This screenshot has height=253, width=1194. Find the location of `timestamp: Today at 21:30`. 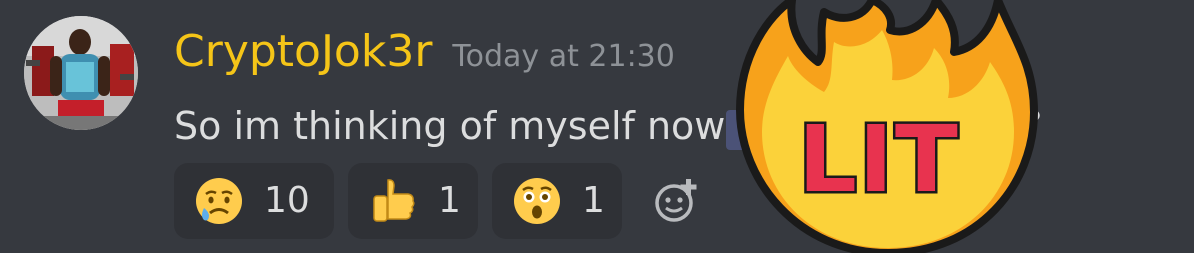

timestamp: Today at 21:30 is located at coordinates (563, 56).